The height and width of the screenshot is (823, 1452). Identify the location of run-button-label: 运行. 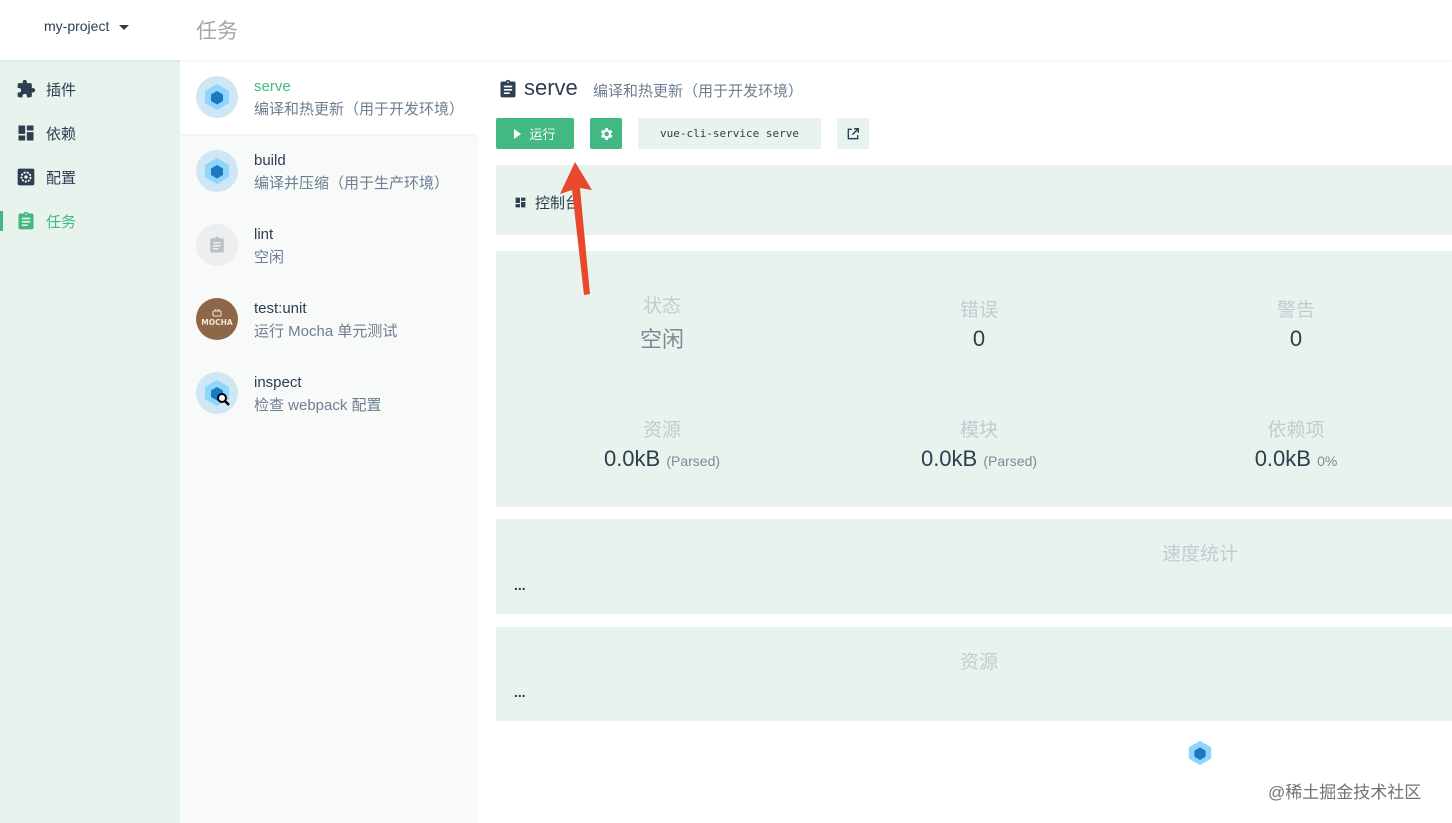
(542, 134).